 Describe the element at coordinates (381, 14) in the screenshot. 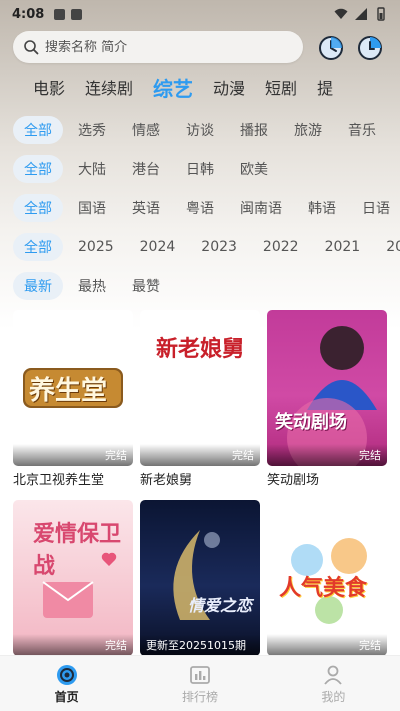

I see `battery-icon` at that location.